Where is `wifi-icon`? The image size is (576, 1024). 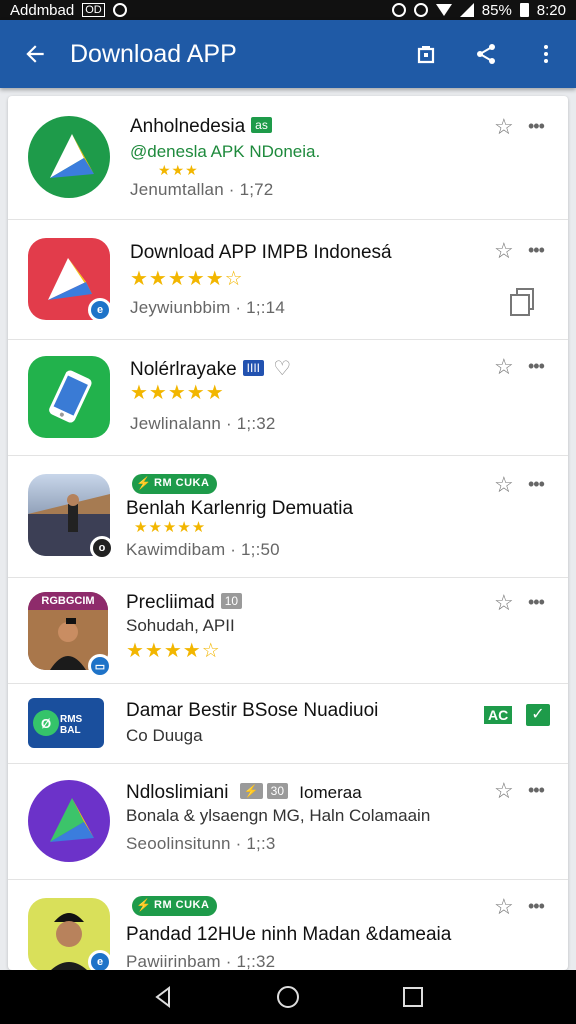
wifi-icon is located at coordinates (443, 10).